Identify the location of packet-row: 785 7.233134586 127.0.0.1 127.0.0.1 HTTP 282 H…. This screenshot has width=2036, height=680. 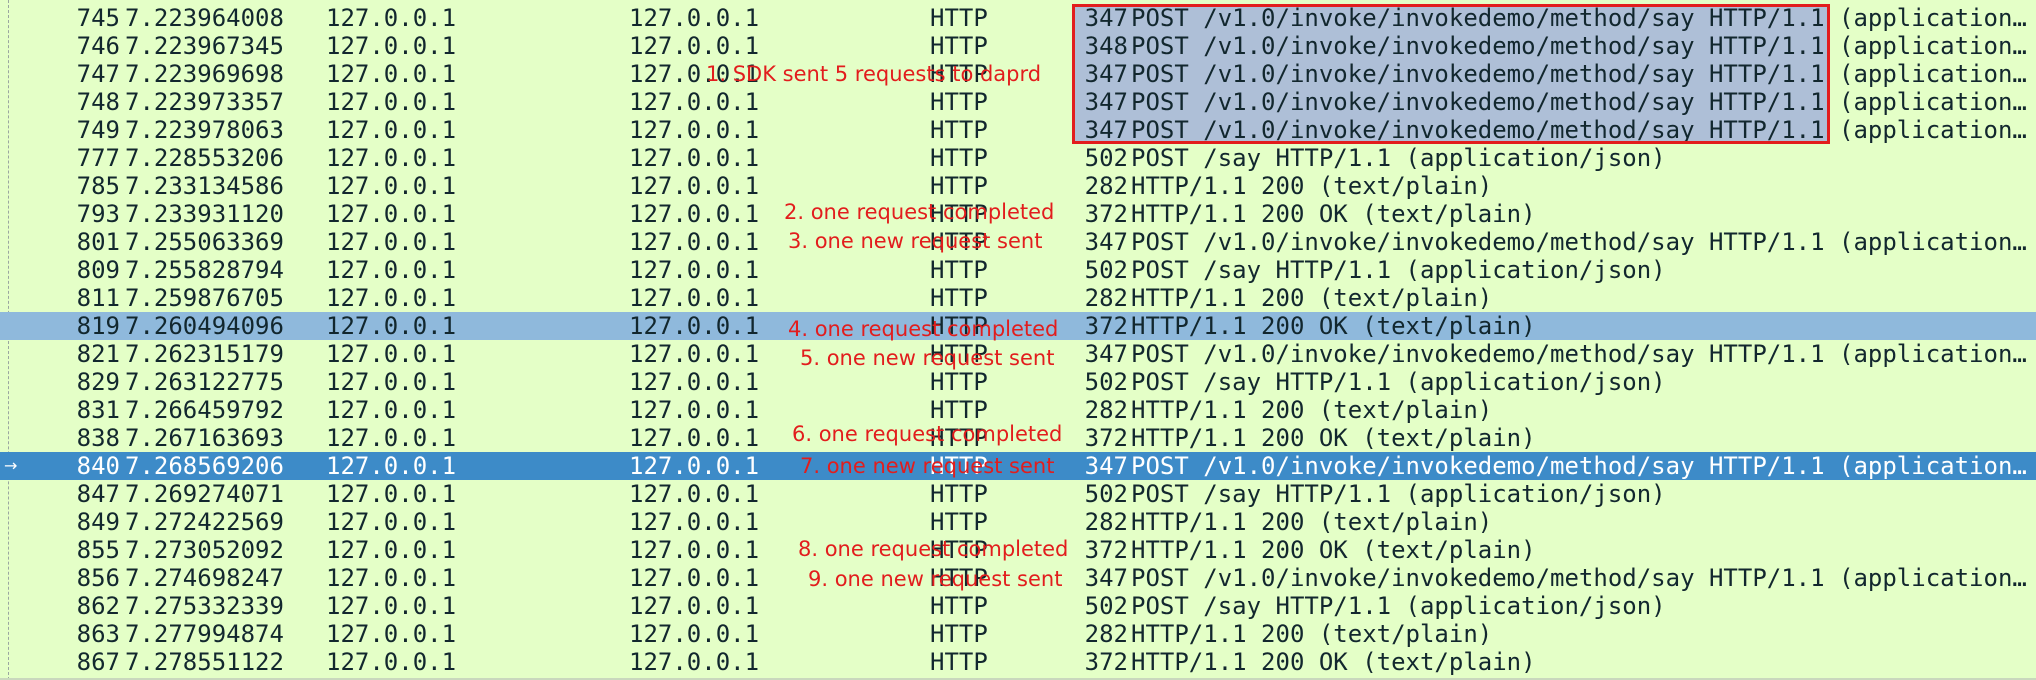
(1018, 186).